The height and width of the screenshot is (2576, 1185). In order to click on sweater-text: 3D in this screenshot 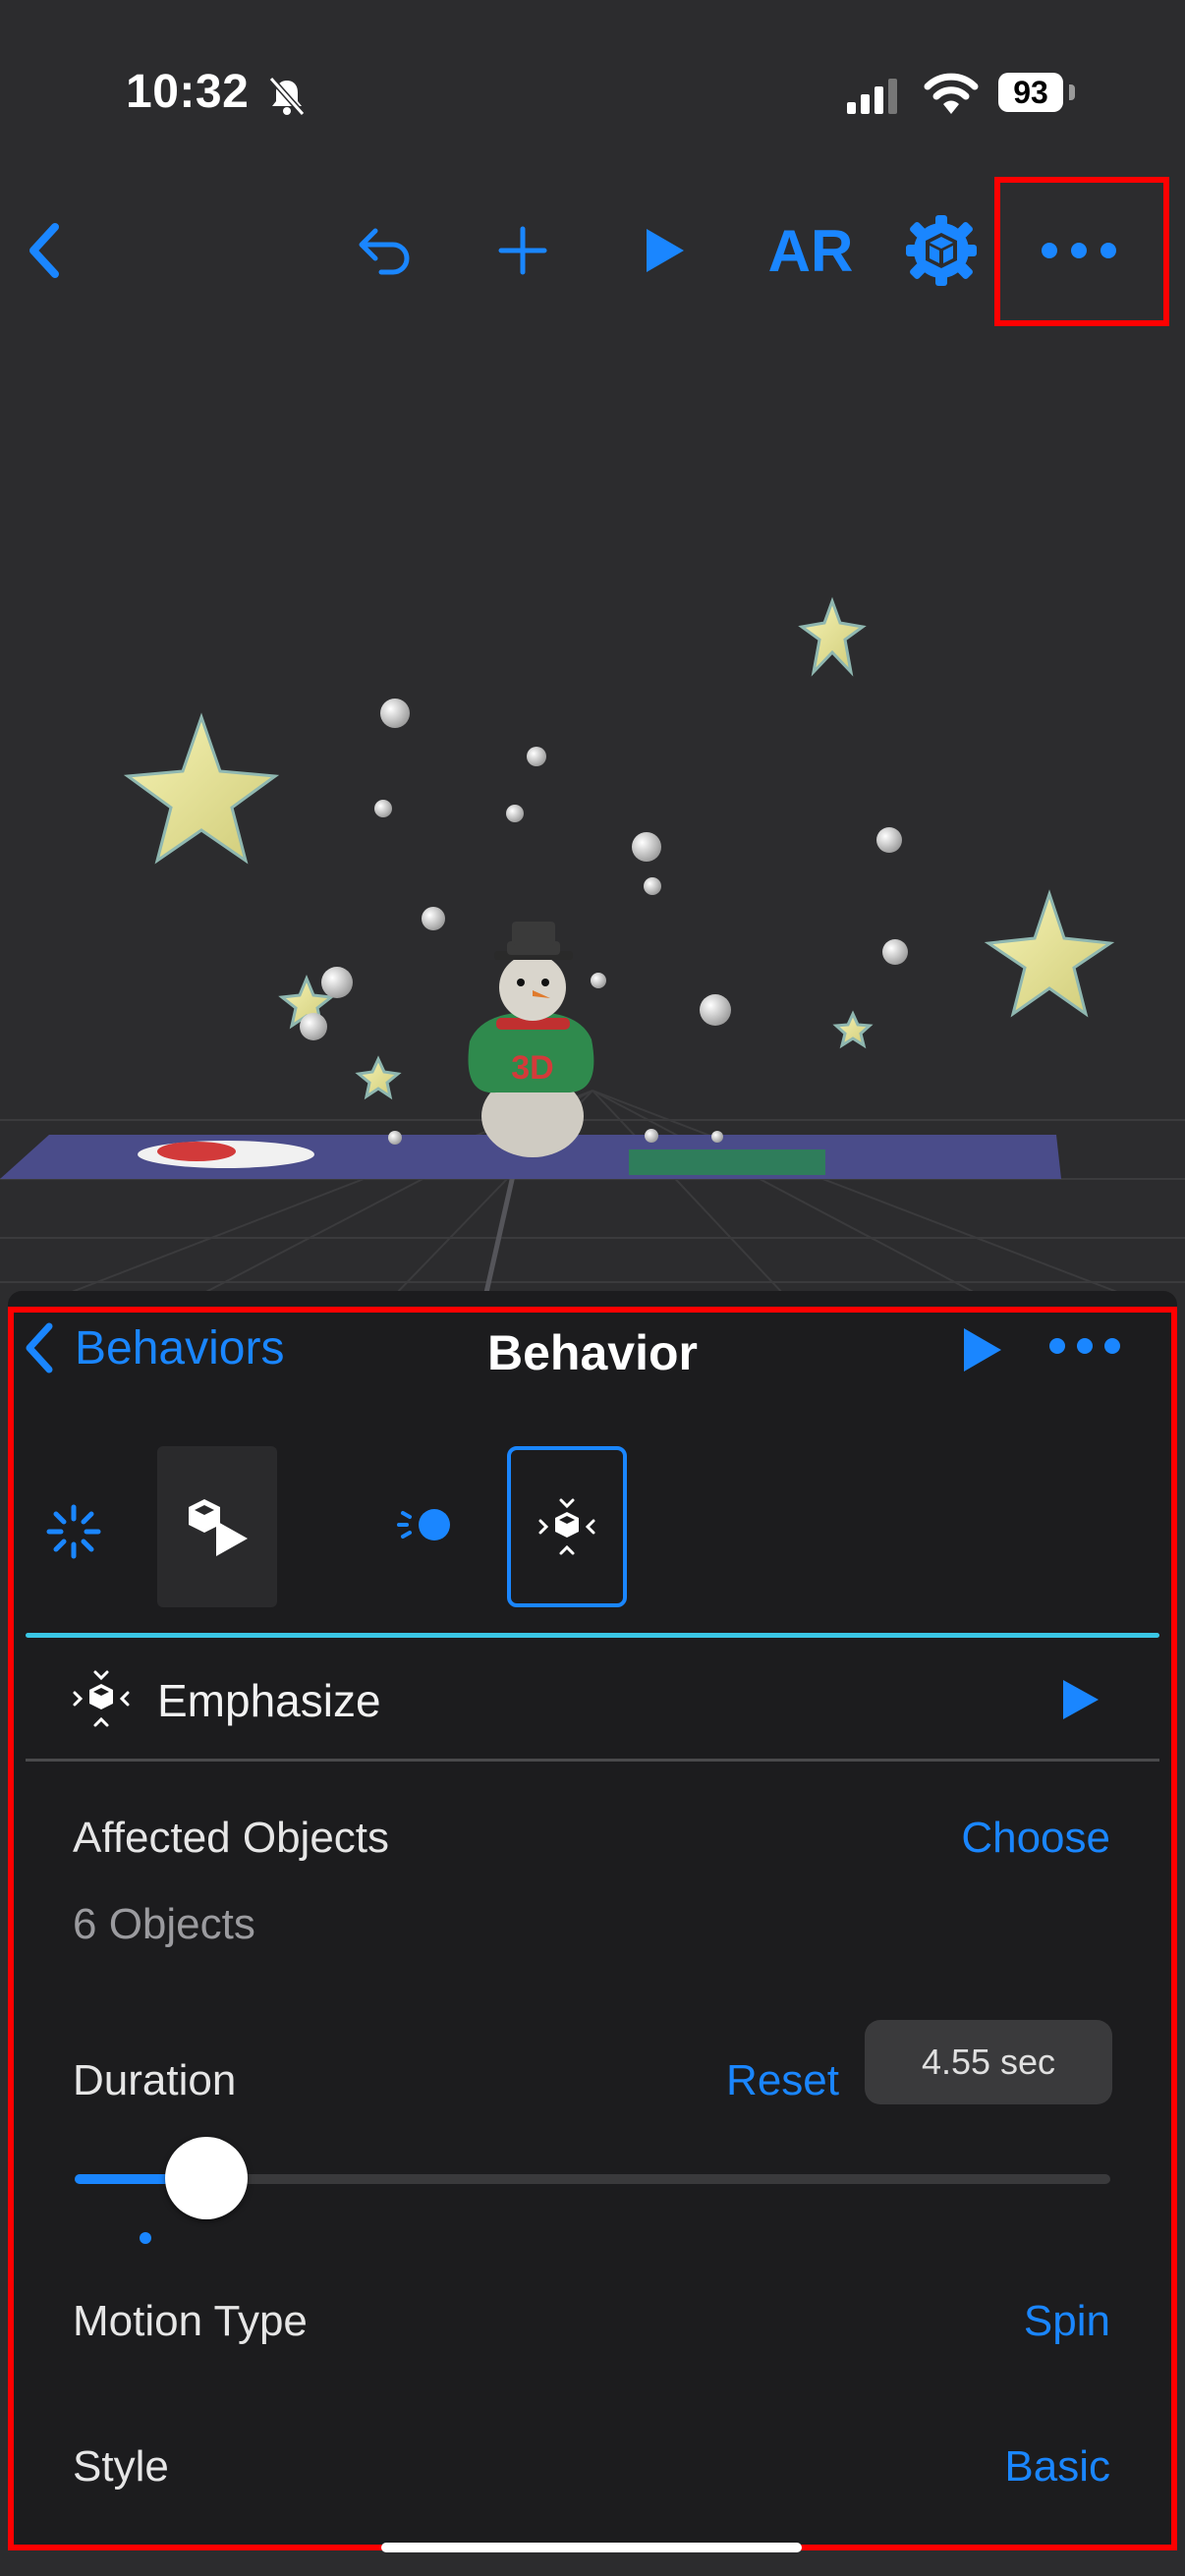, I will do `click(532, 1068)`.